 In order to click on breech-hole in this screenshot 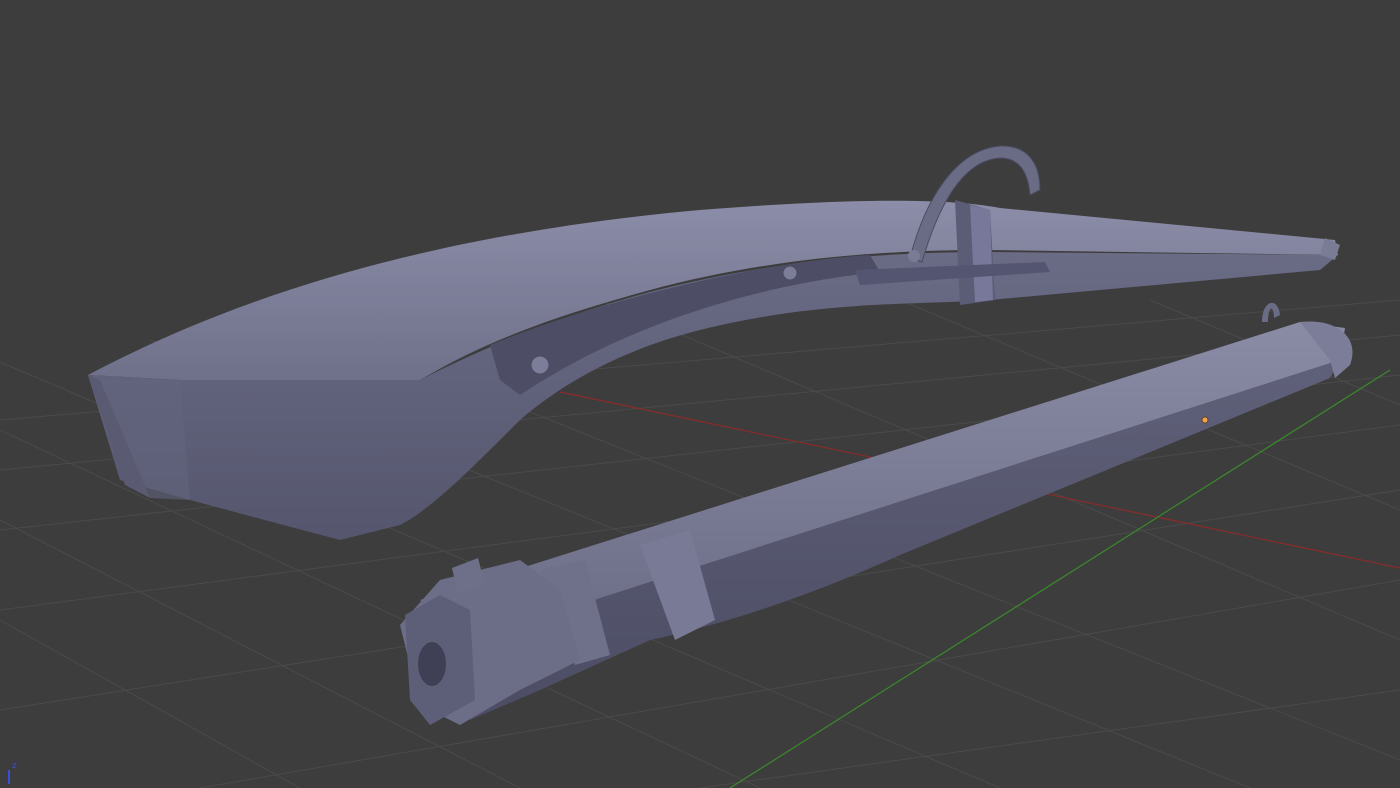, I will do `click(432, 664)`.